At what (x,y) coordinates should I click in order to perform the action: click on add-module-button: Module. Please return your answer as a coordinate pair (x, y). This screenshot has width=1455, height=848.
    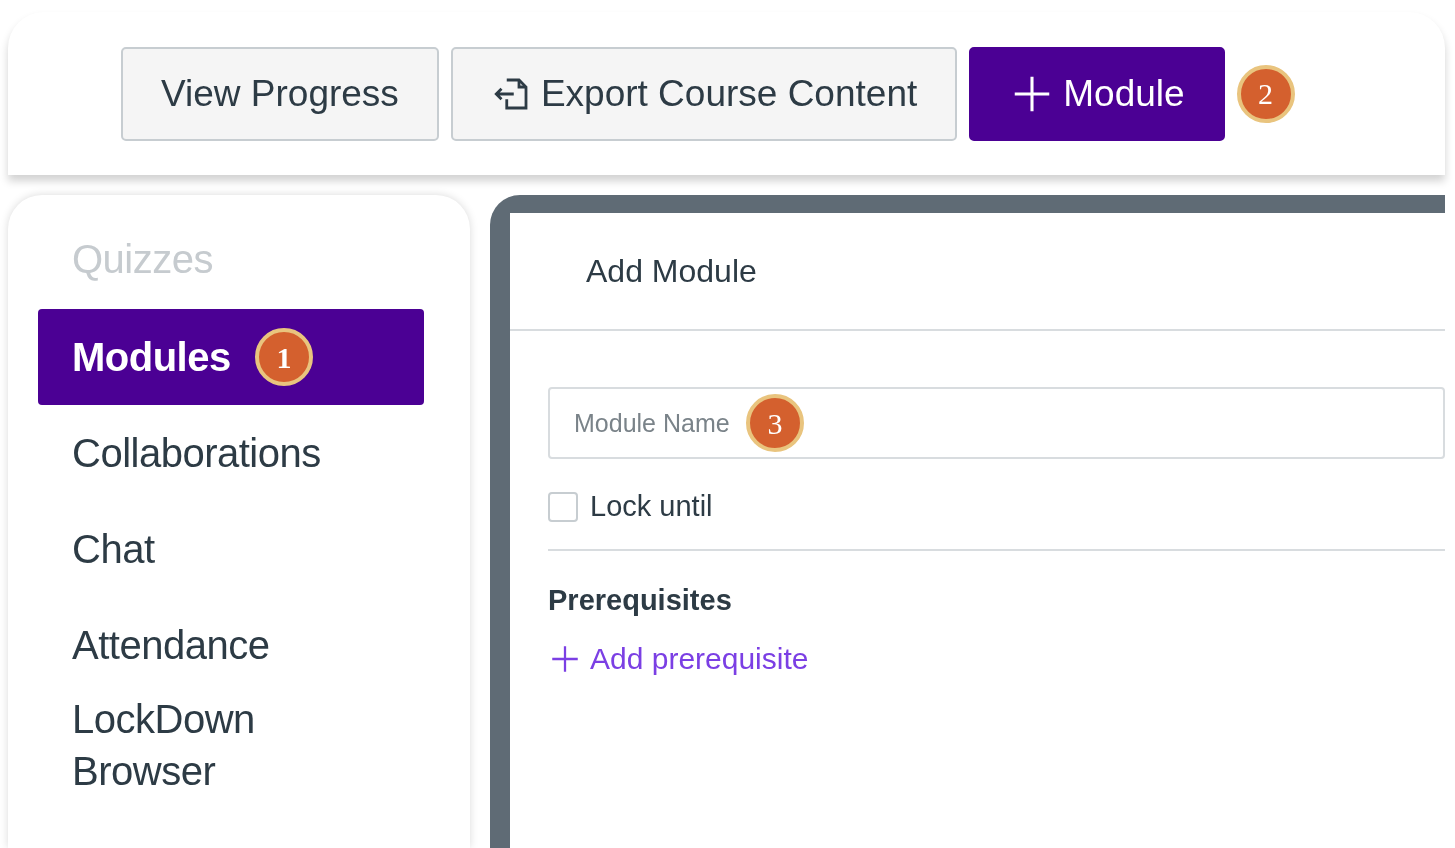
    Looking at the image, I should click on (1097, 93).